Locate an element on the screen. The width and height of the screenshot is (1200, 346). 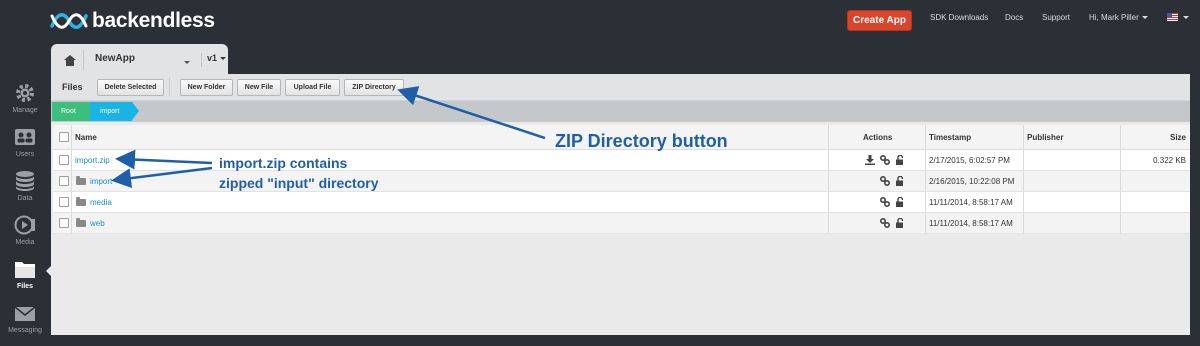
breadcrumb-root: Root is located at coordinates (74, 111).